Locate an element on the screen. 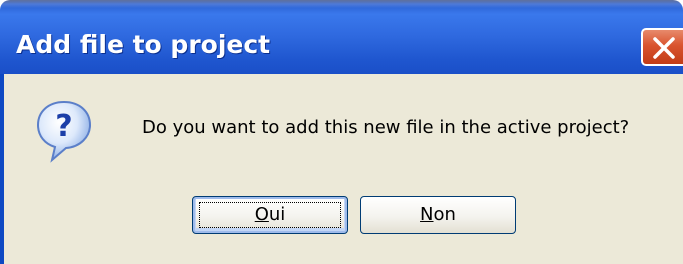 This screenshot has height=264, width=683. question-icon: ? is located at coordinates (64, 131).